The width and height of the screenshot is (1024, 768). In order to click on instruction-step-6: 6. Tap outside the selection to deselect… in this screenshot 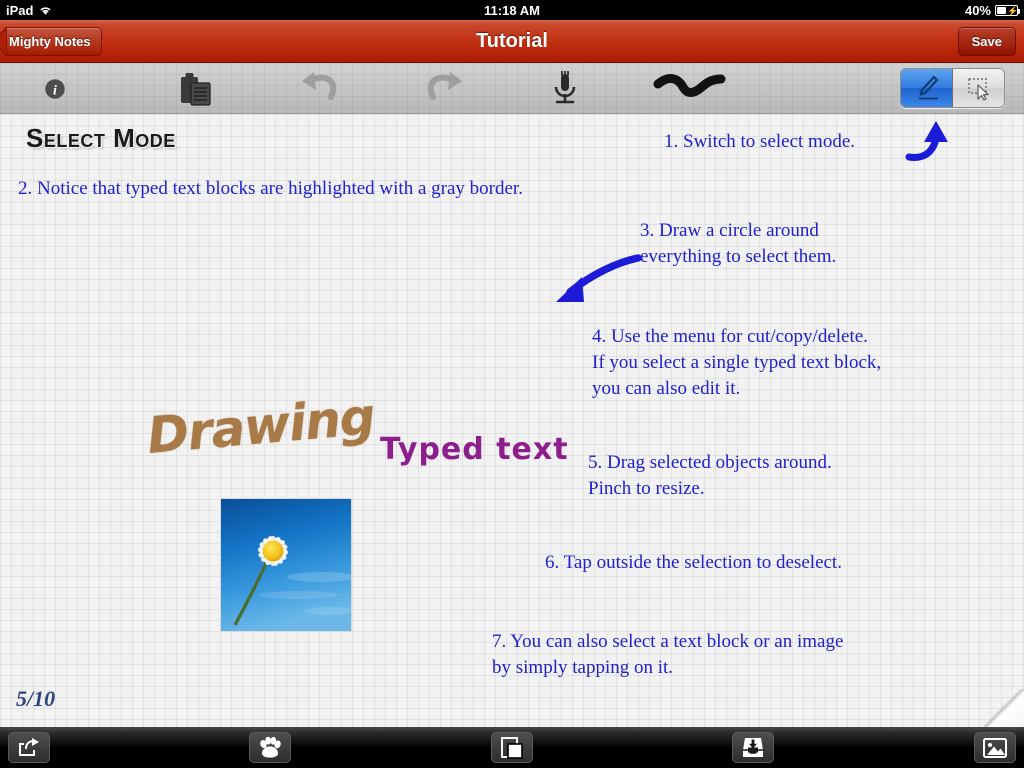, I will do `click(693, 562)`.